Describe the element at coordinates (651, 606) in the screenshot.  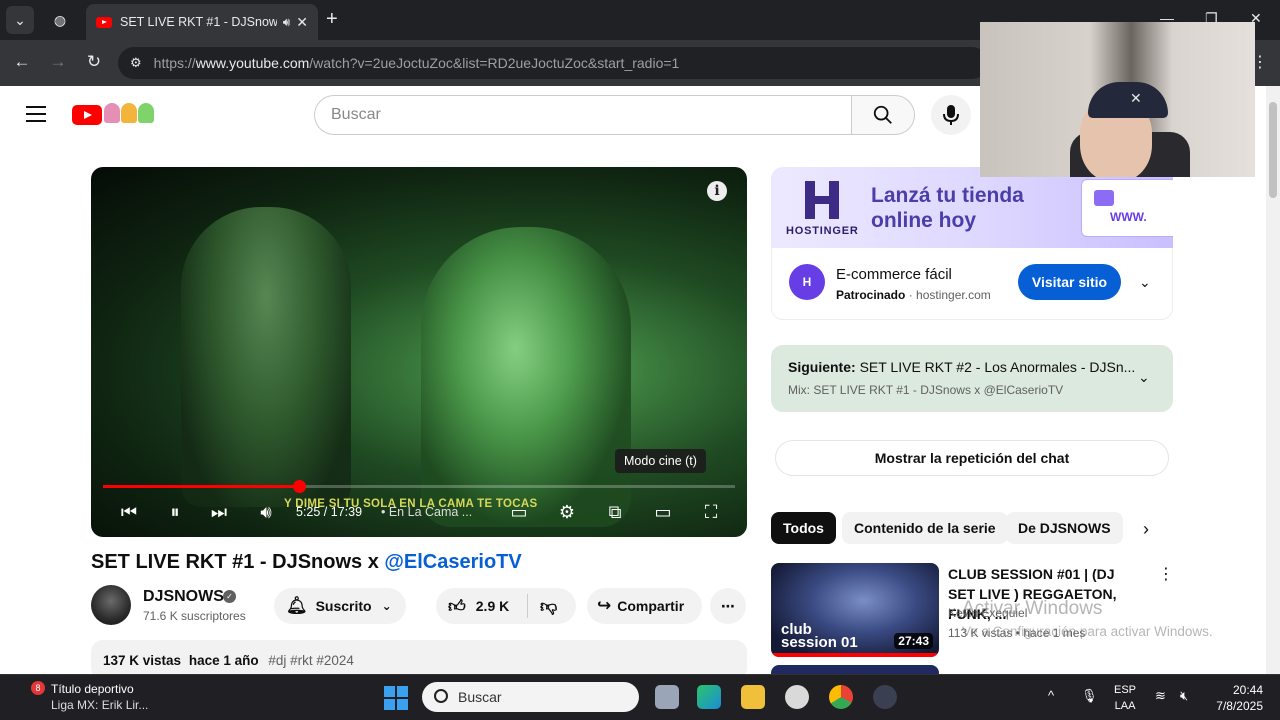
I see `share-label: Compartir` at that location.